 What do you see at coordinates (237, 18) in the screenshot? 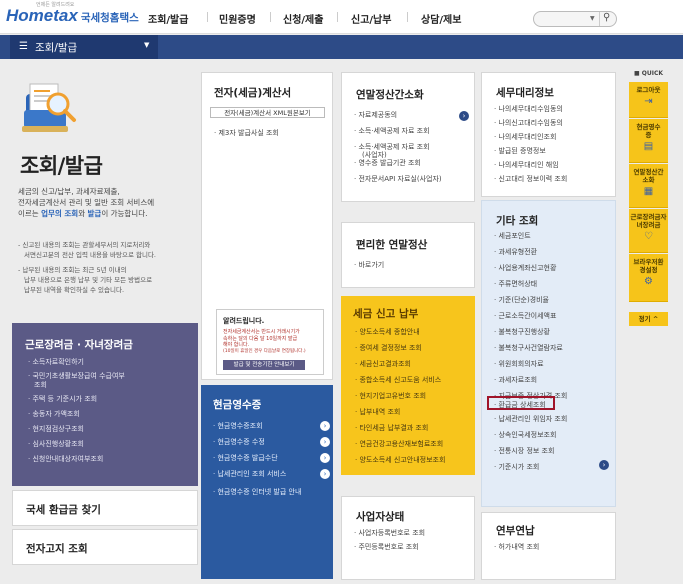
I see `gnb-item-certificate: 민원증명` at bounding box center [237, 18].